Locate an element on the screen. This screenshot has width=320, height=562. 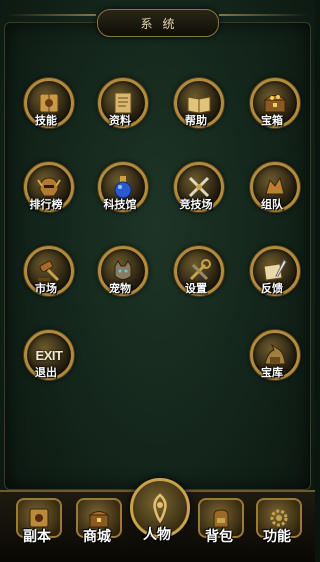
menu-item-label: 市场 is located at coordinates (46, 288).